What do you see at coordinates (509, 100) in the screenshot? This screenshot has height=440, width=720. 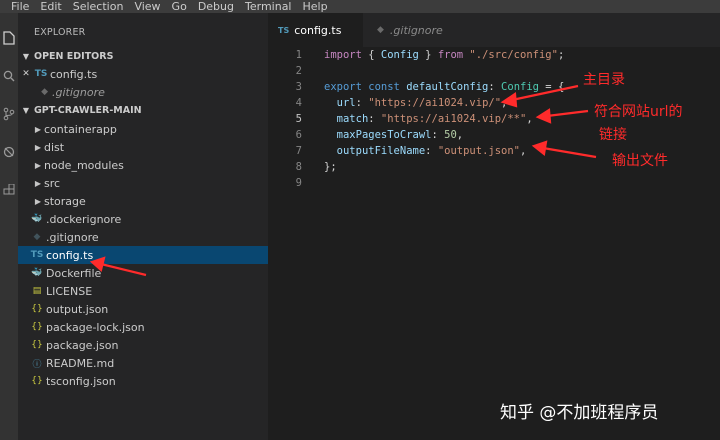 I see `arrow-main-dir-head` at bounding box center [509, 100].